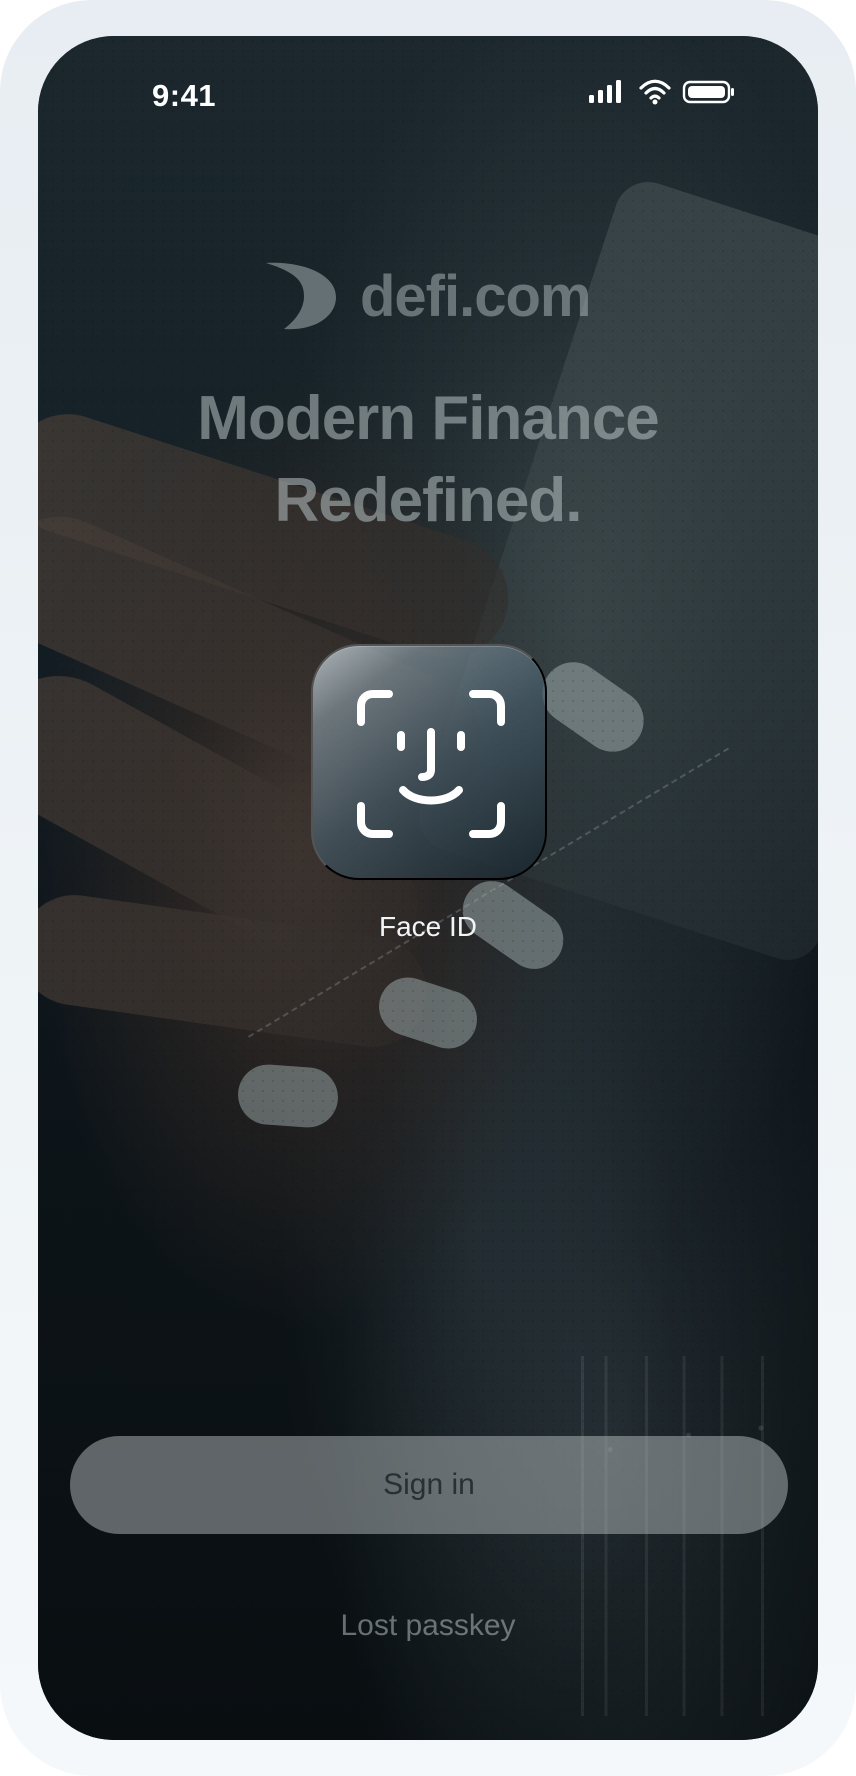  I want to click on status-time: 9:41, so click(184, 95).